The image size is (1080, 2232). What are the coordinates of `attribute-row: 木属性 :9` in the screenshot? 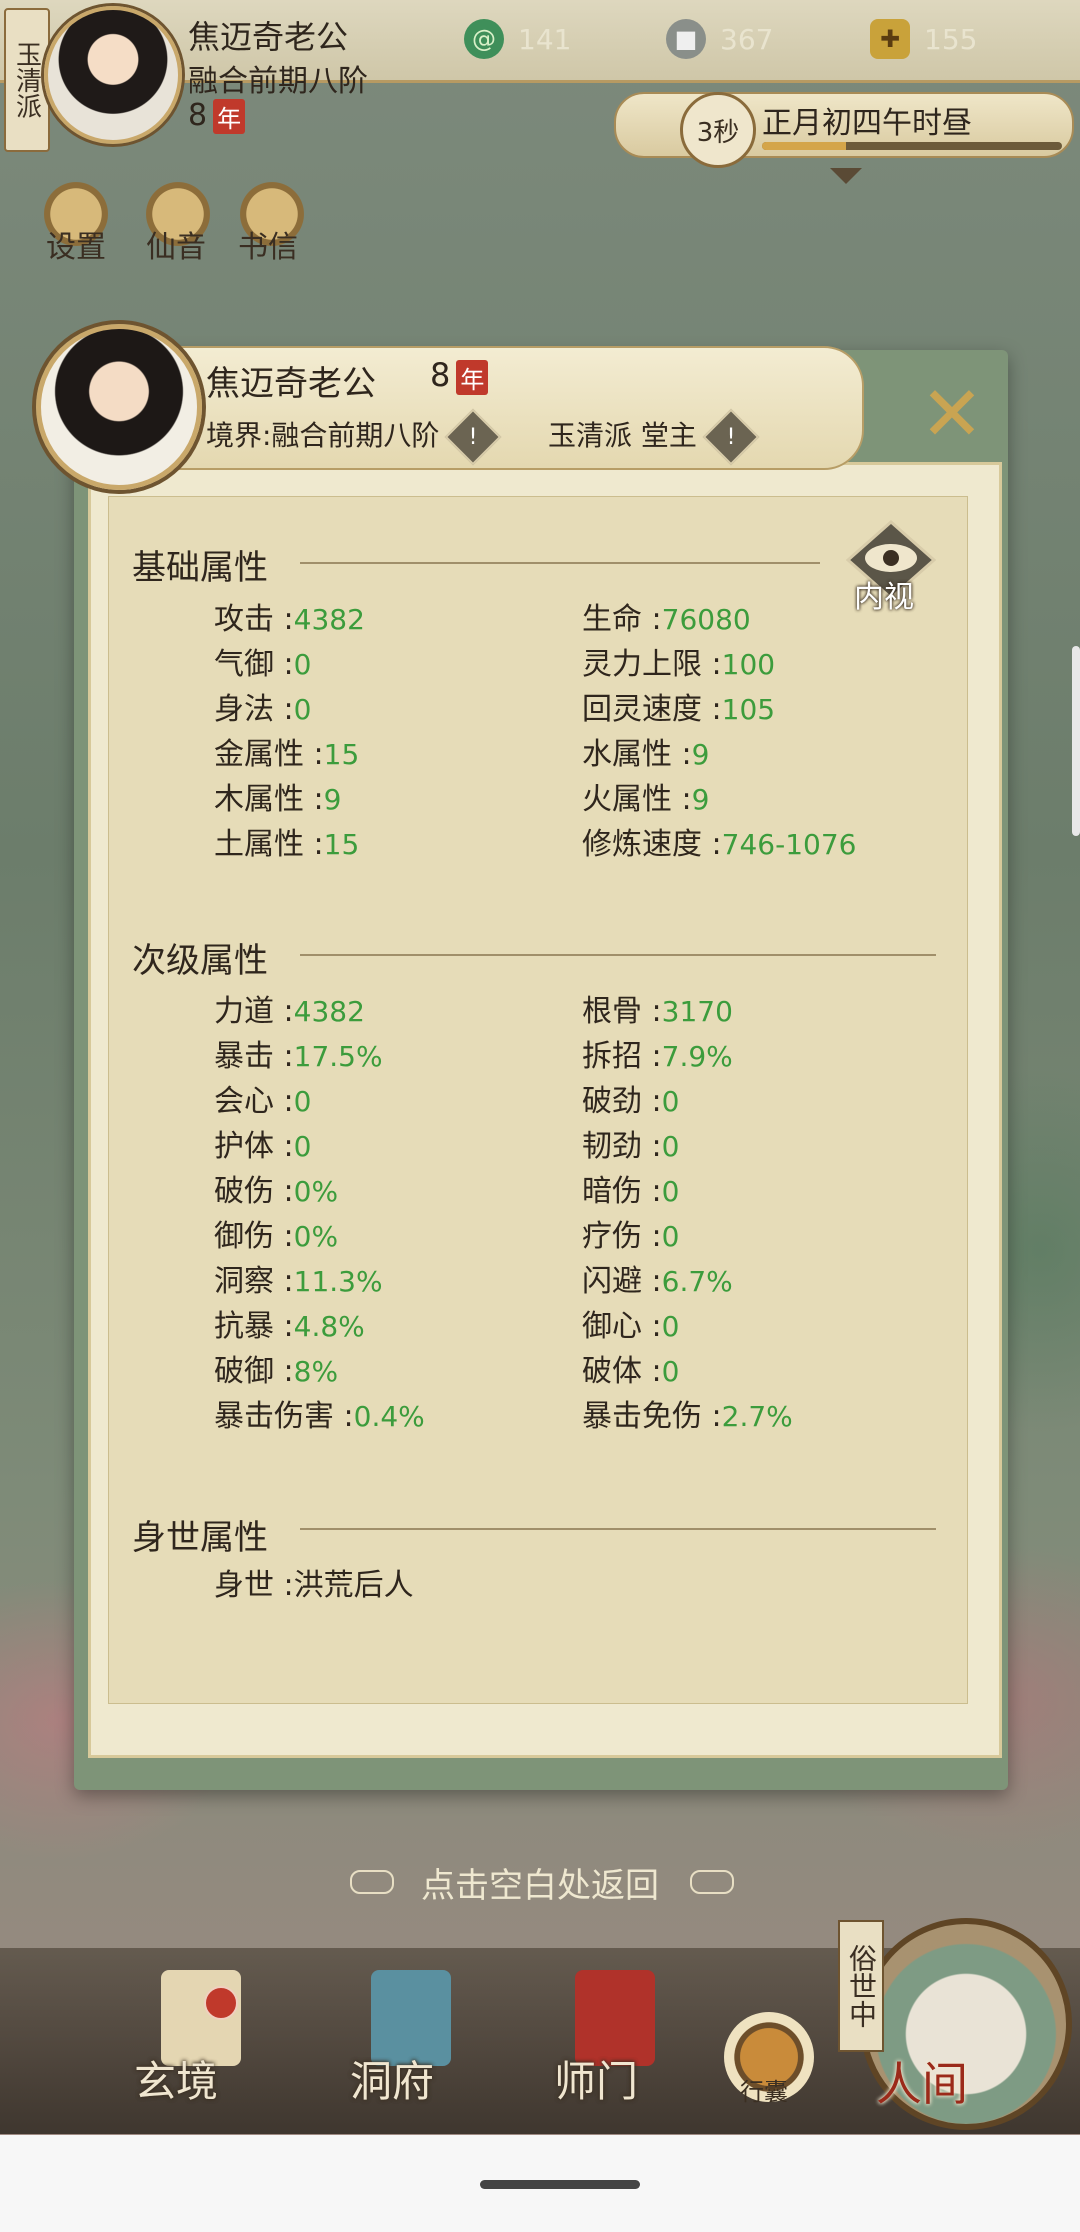 It's located at (277, 796).